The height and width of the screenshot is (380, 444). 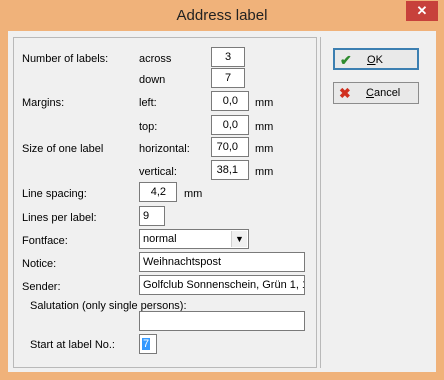 I want to click on margin-top-label: top:, so click(x=148, y=127).